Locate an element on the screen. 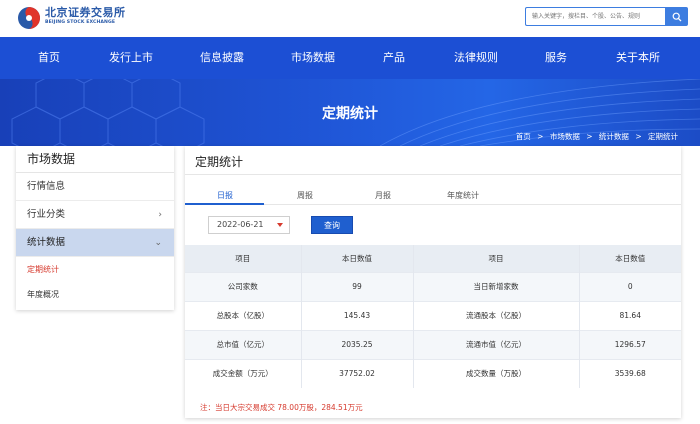 This screenshot has width=700, height=424. block-trade-note: 注：当日大宗交易成交 78.00万股，284.51万元 is located at coordinates (281, 407).